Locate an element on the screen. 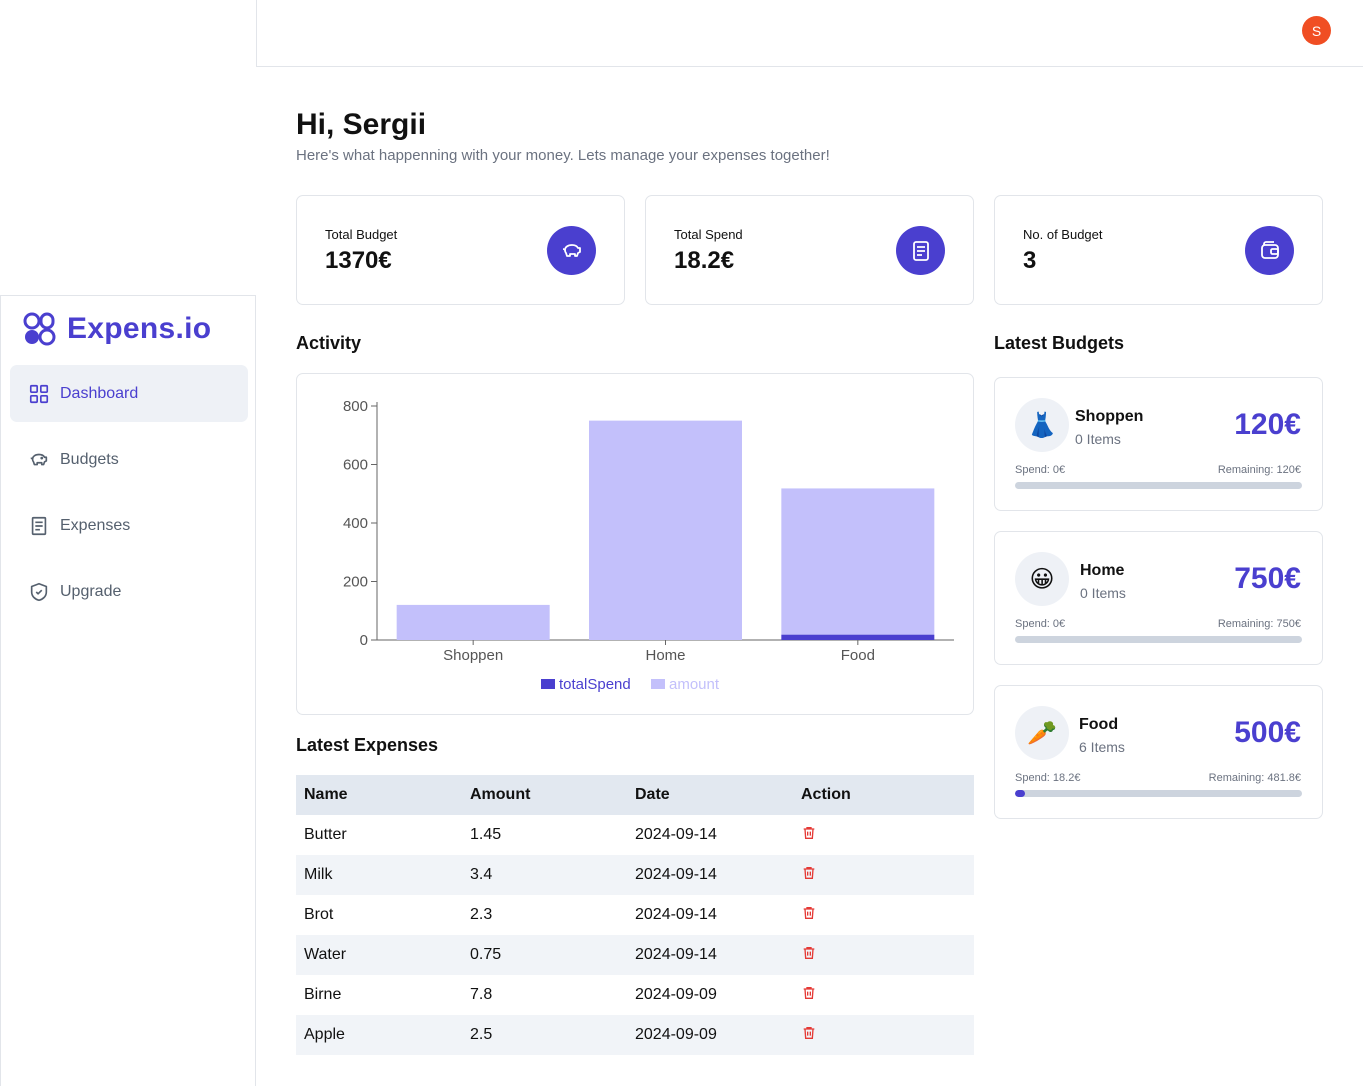 Image resolution: width=1363 pixels, height=1086 pixels. logo-icon is located at coordinates (39, 329).